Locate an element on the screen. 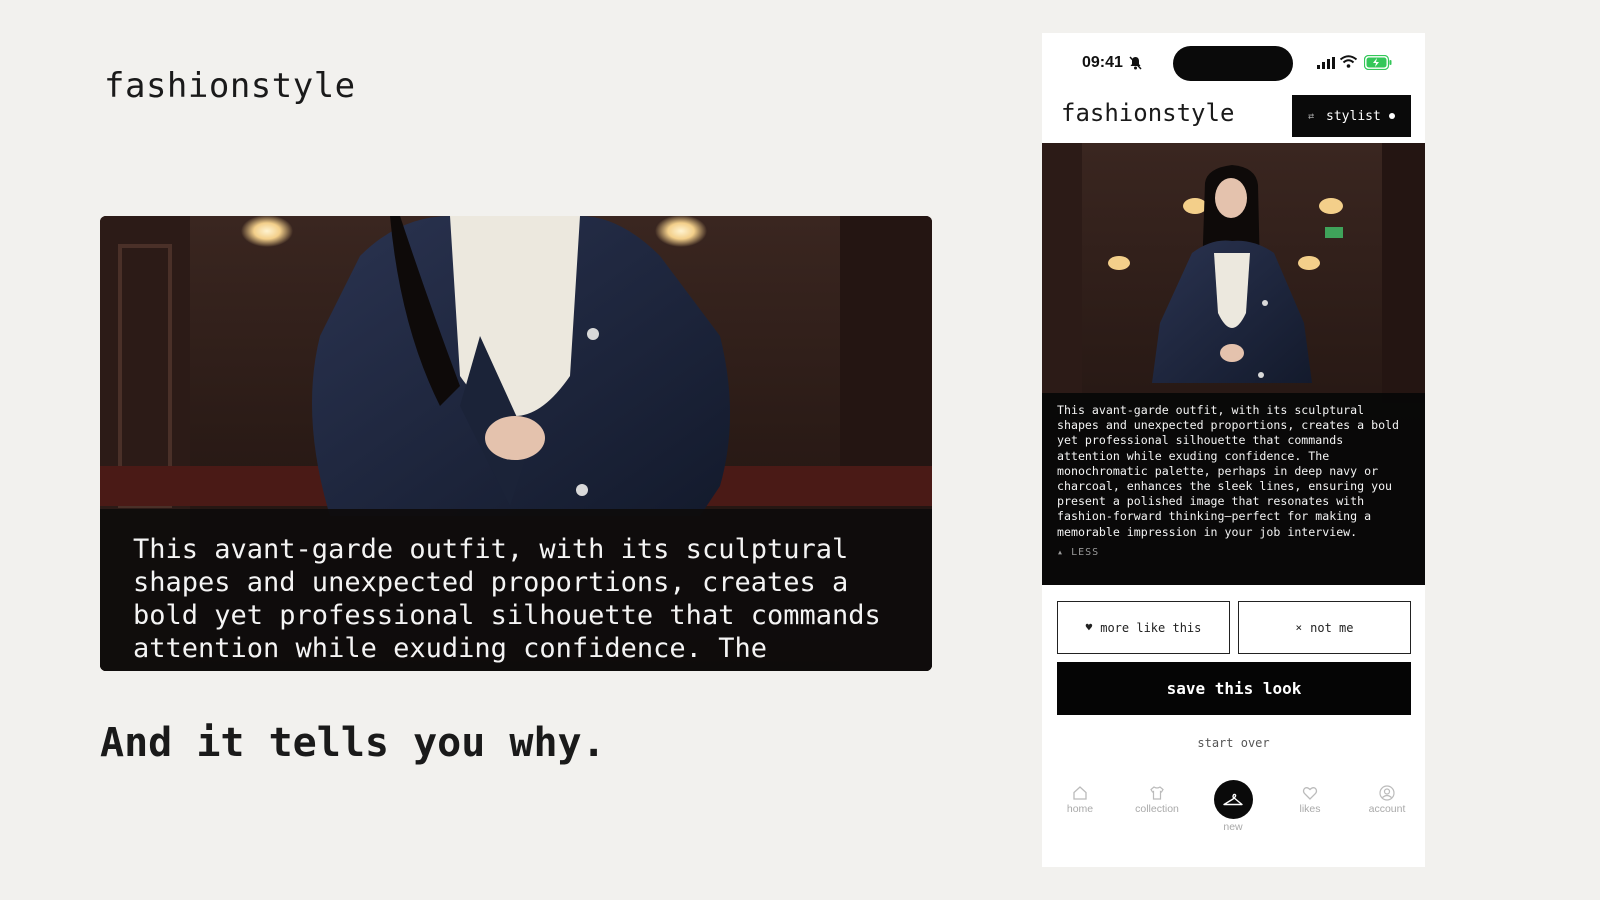 This screenshot has height=900, width=1600. tab-home: home is located at coordinates (1080, 800).